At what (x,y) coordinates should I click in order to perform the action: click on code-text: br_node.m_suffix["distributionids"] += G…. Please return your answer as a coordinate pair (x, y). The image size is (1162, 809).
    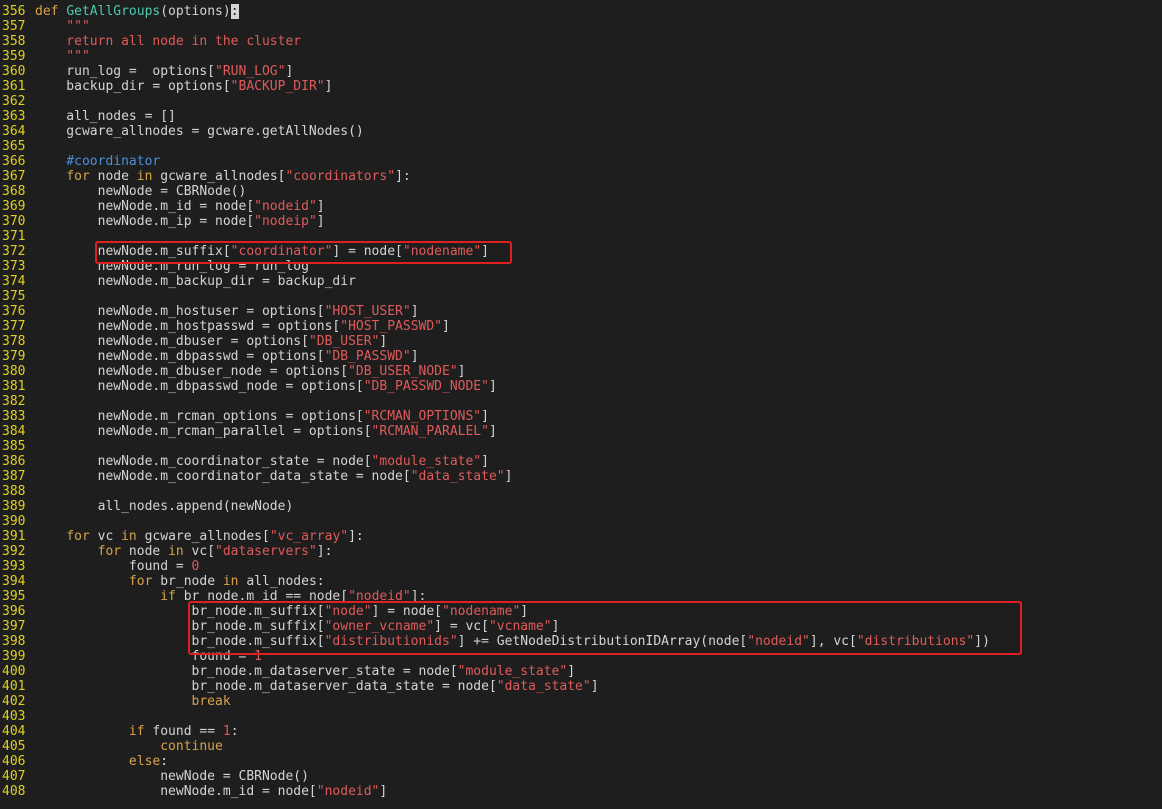
    Looking at the image, I should click on (512, 641).